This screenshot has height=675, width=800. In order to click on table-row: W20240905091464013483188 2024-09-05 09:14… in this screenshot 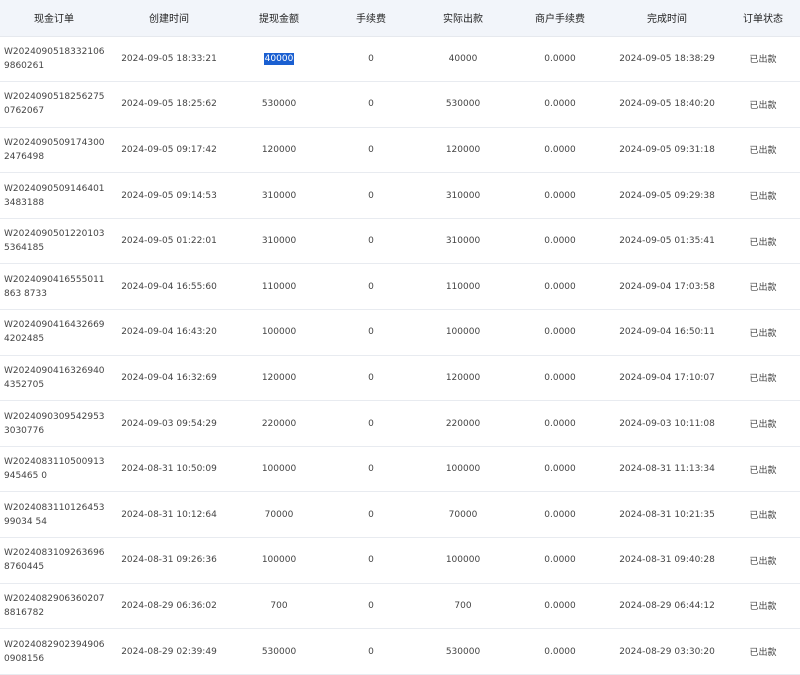, I will do `click(400, 195)`.